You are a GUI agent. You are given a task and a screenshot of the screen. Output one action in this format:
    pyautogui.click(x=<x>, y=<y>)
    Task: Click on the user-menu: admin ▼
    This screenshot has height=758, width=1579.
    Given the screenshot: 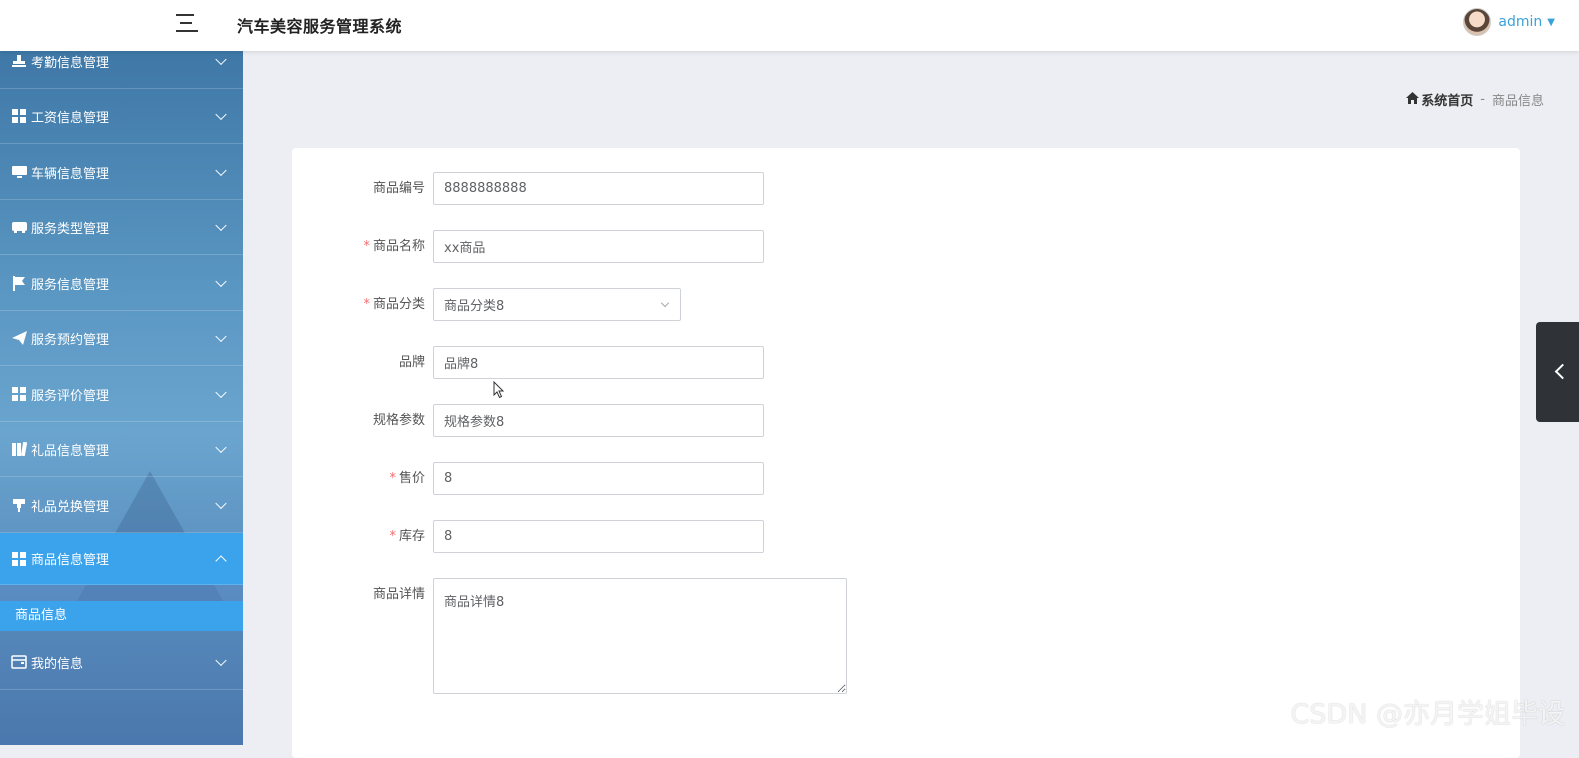 What is the action you would take?
    pyautogui.click(x=1509, y=22)
    